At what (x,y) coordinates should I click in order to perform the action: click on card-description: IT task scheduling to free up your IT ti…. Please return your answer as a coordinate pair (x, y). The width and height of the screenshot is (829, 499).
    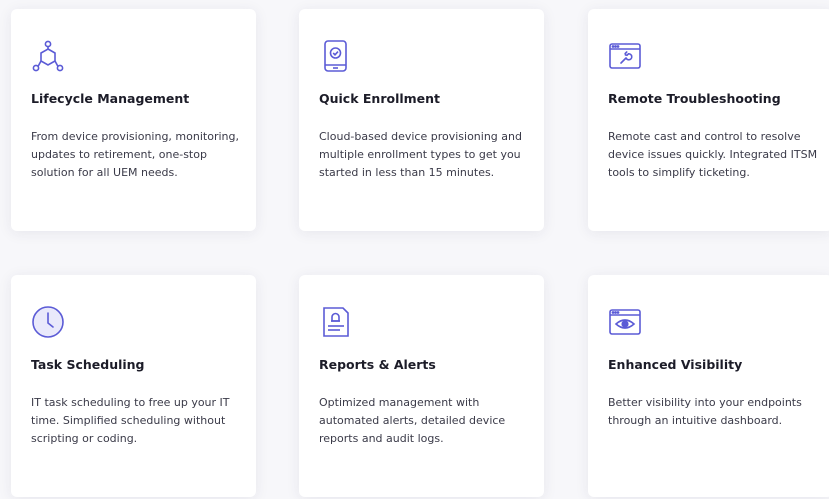
    Looking at the image, I should click on (130, 420).